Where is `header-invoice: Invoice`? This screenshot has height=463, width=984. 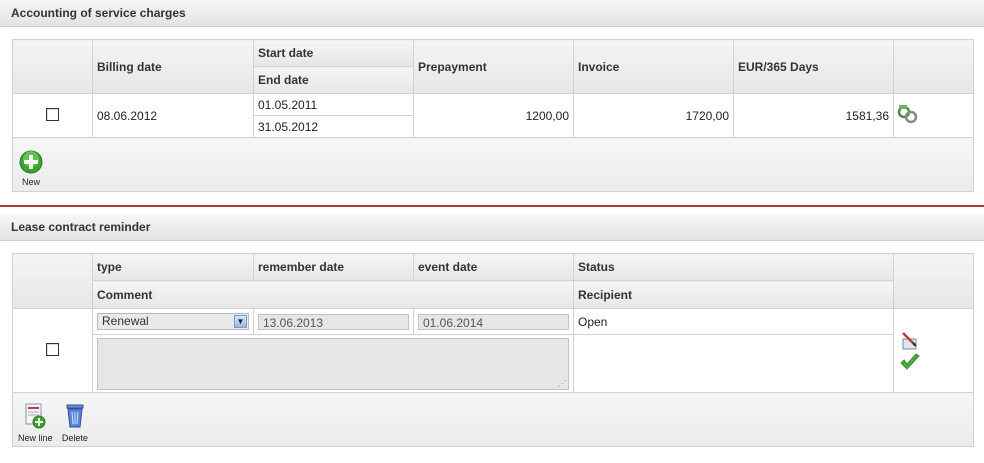 header-invoice: Invoice is located at coordinates (653, 66).